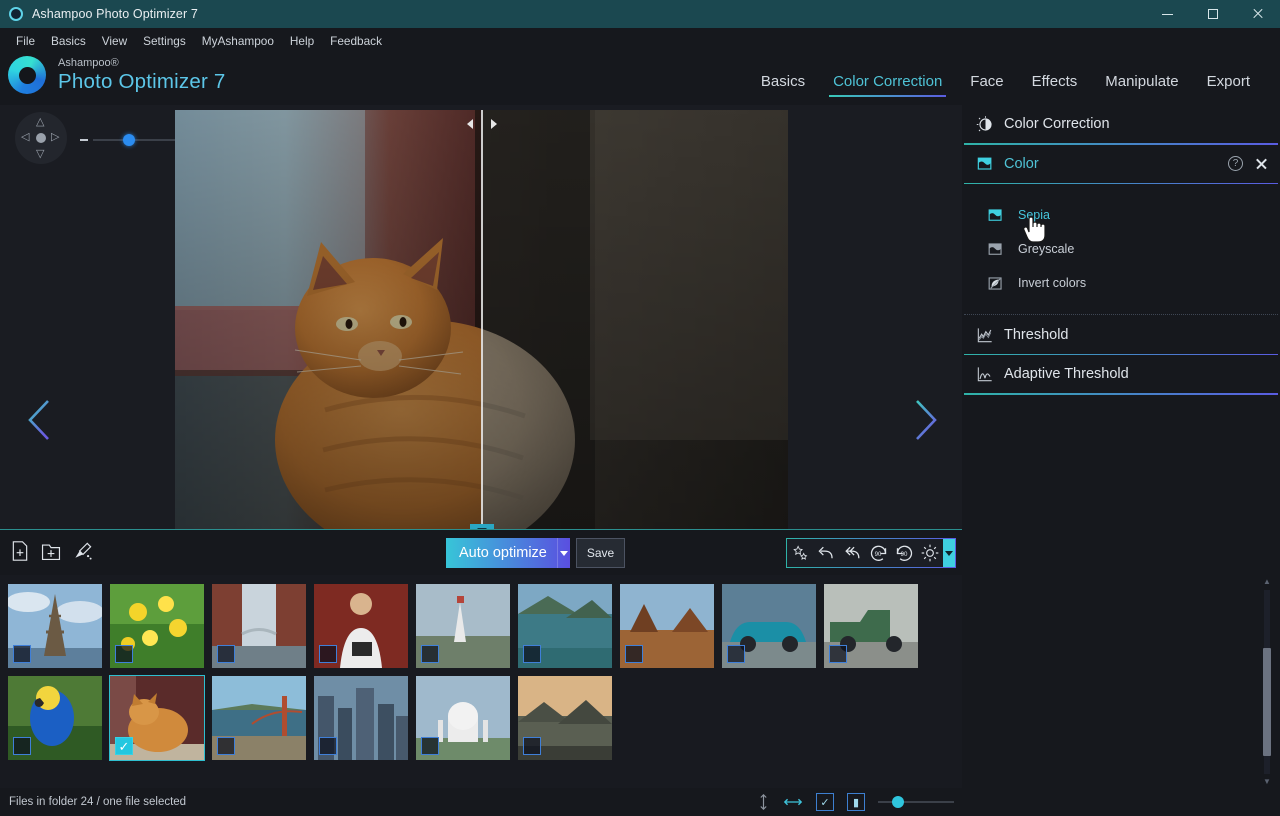 Image resolution: width=1280 pixels, height=816 pixels. I want to click on close-icon, so click(1261, 163).